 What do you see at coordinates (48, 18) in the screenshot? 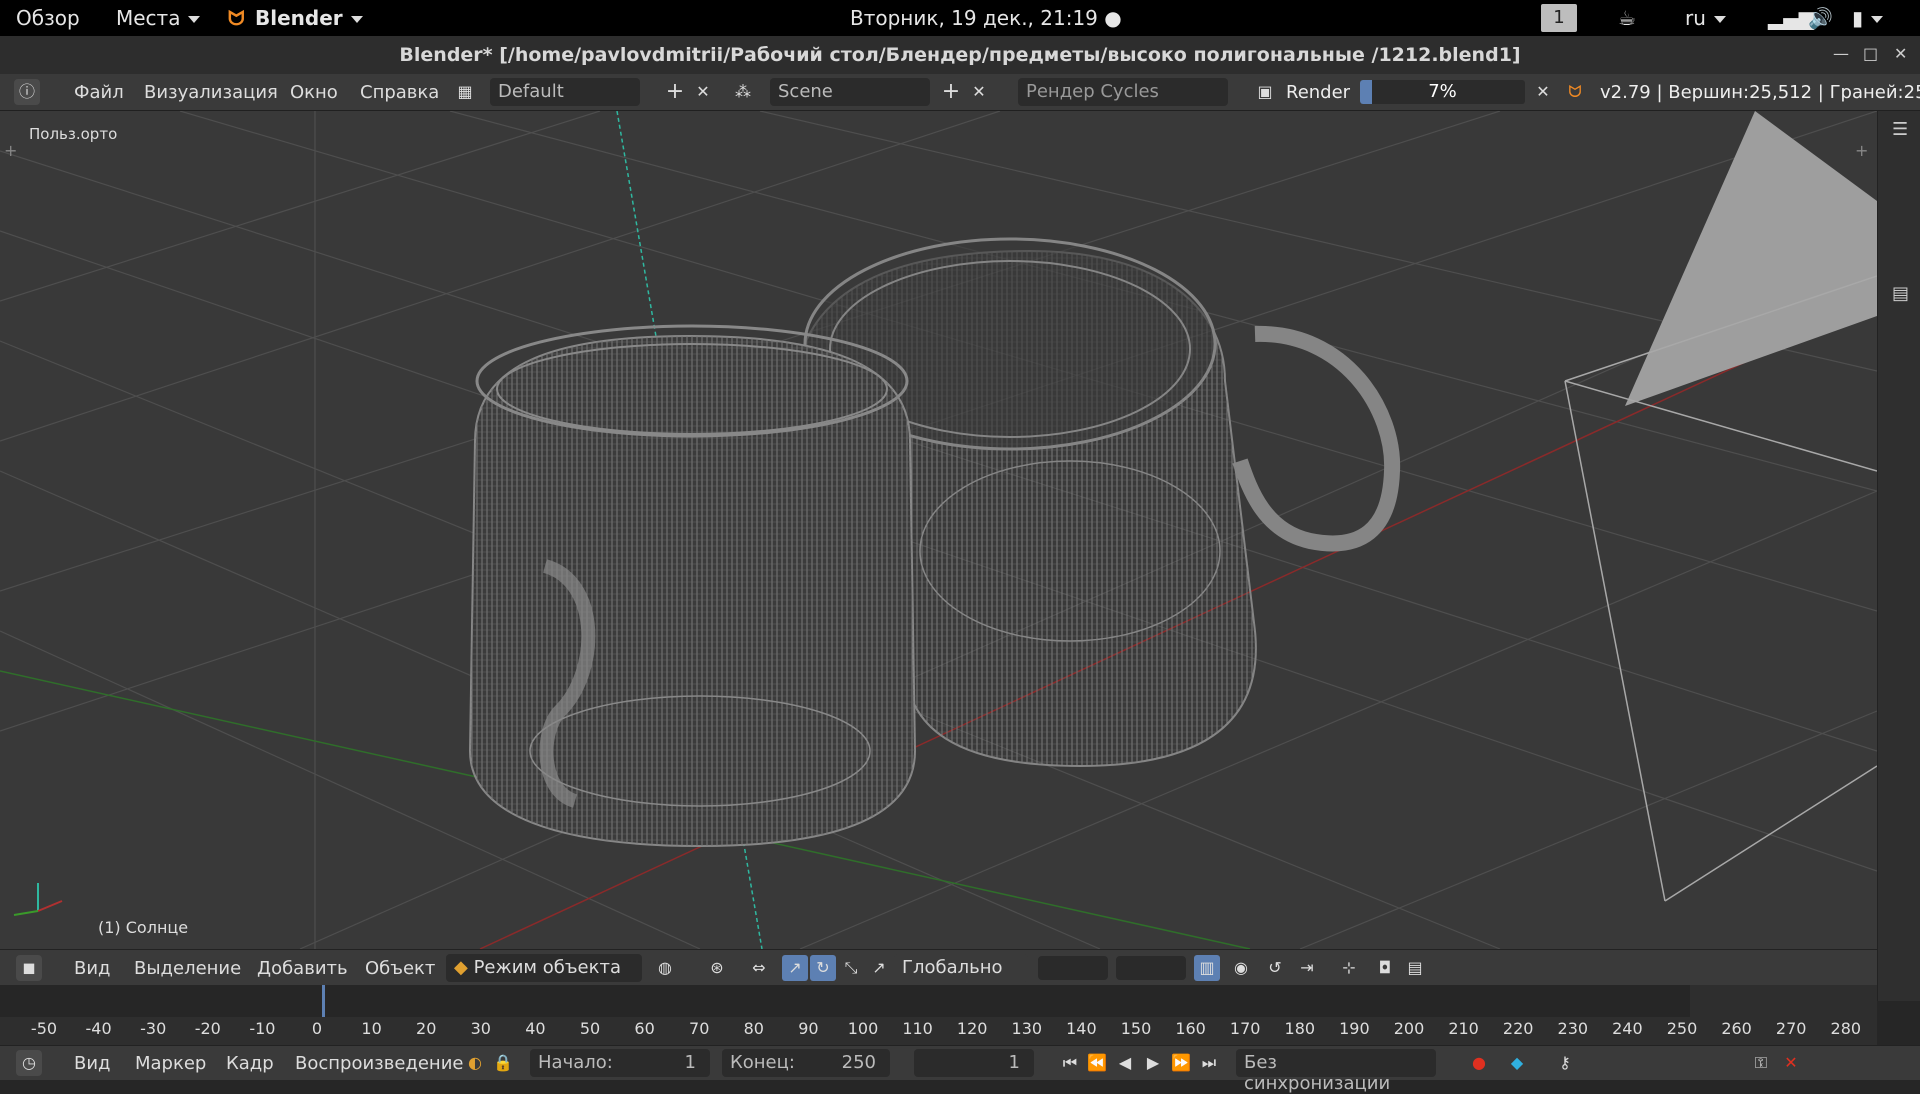
I see `activities-button: Обзор` at bounding box center [48, 18].